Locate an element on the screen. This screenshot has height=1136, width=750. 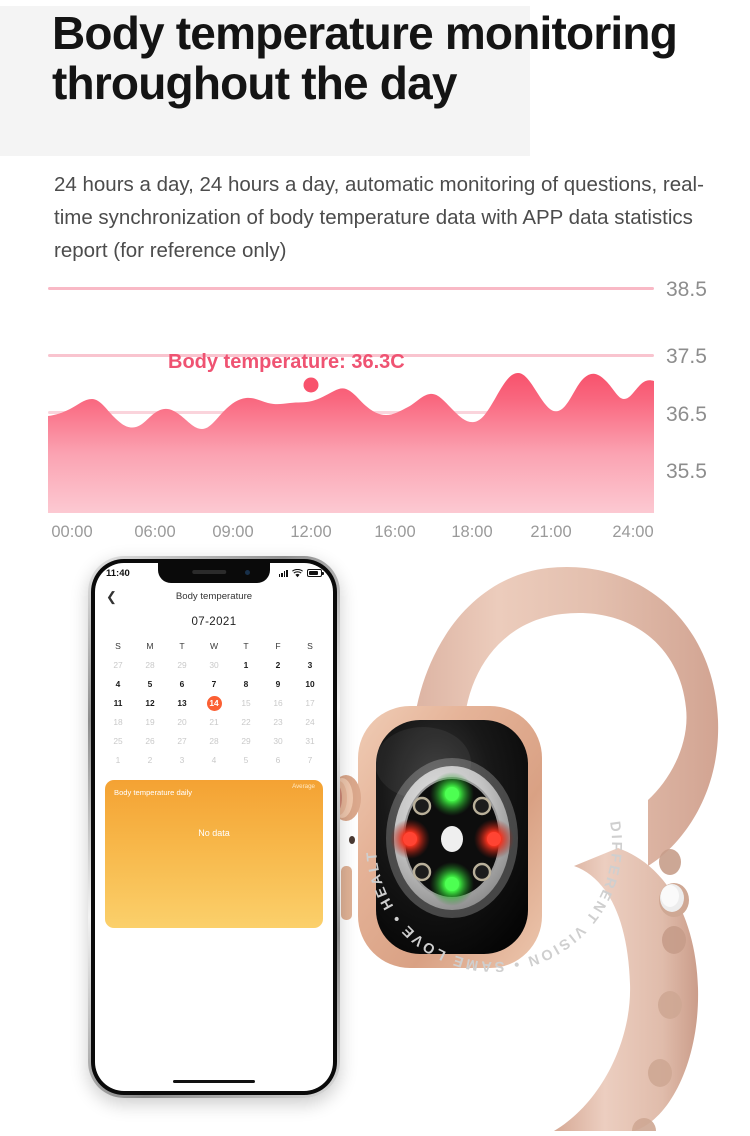
weekday-4: T is located at coordinates (246, 646).